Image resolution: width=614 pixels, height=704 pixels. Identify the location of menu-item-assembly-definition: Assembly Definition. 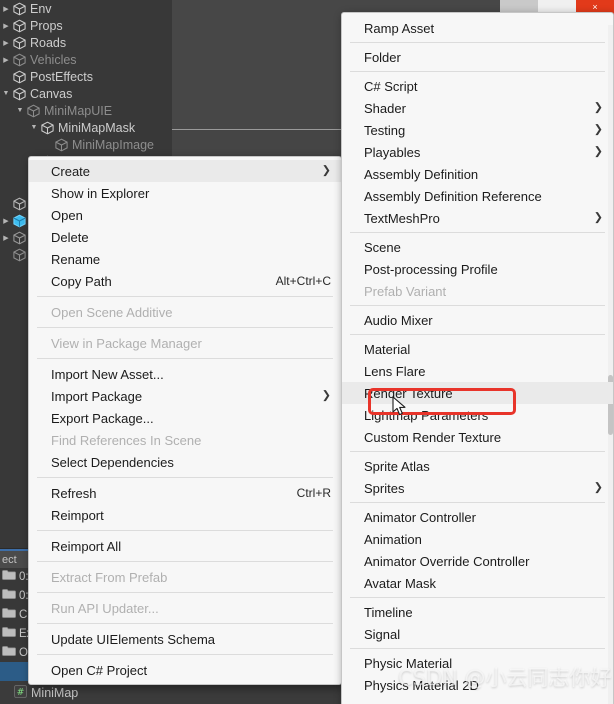
(477, 174).